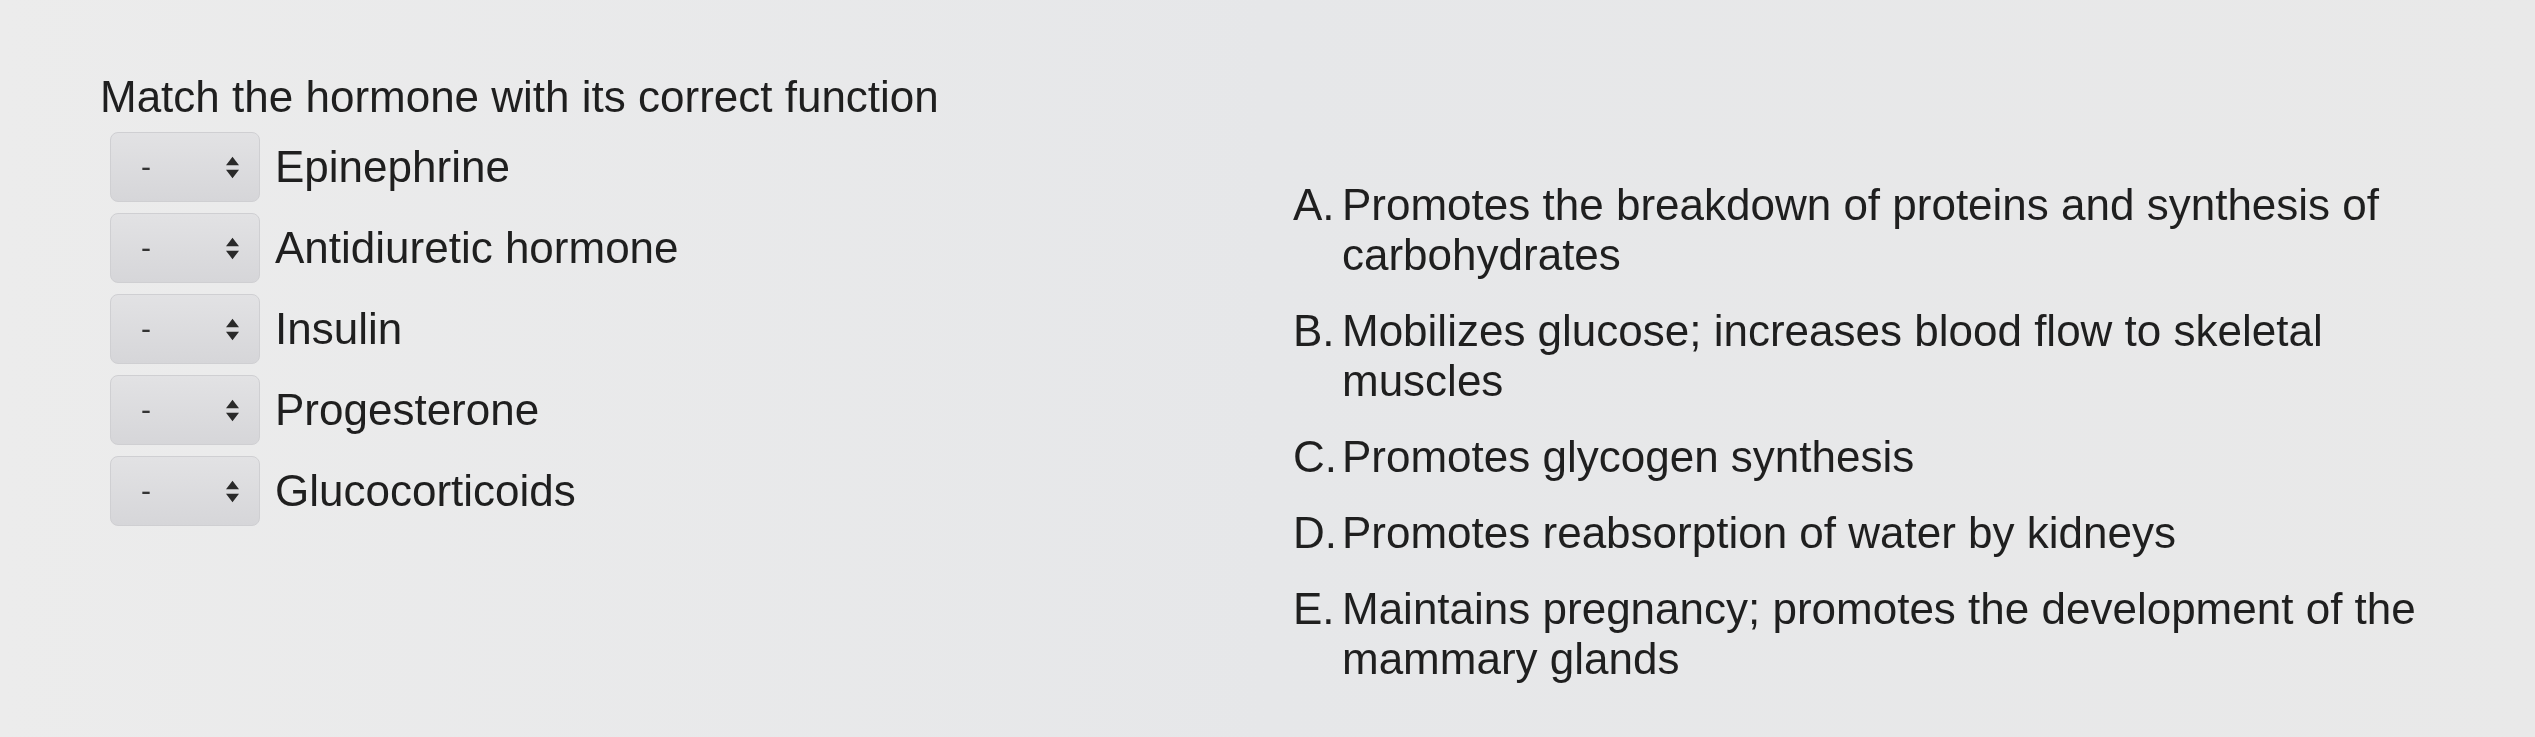 The image size is (2535, 737). Describe the element at coordinates (1314, 331) in the screenshot. I see `option-letter: B.` at that location.